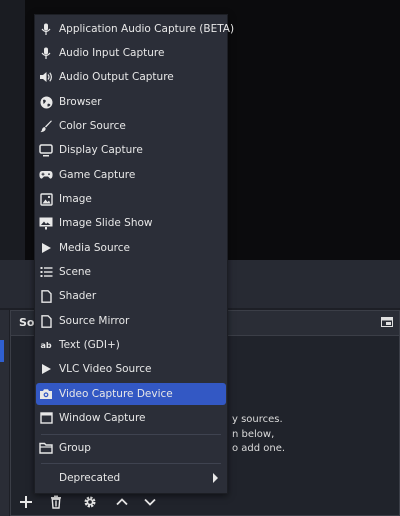 The height and width of the screenshot is (516, 400). I want to click on gamepad-icon, so click(46, 175).